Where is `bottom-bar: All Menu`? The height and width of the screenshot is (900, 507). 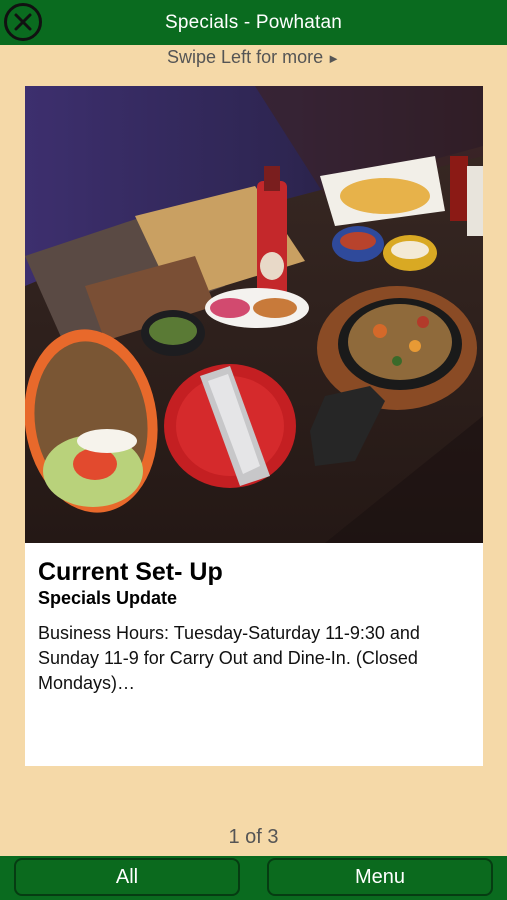
bottom-bar: All Menu is located at coordinates (253, 878).